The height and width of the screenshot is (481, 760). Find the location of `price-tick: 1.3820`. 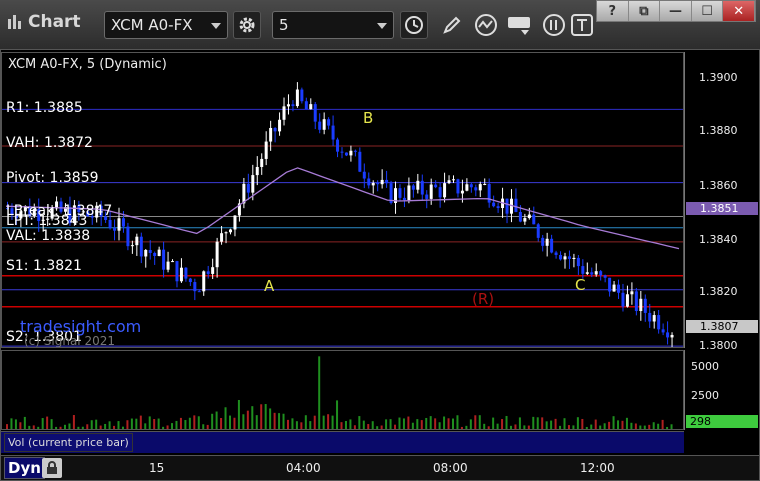

price-tick: 1.3820 is located at coordinates (718, 291).